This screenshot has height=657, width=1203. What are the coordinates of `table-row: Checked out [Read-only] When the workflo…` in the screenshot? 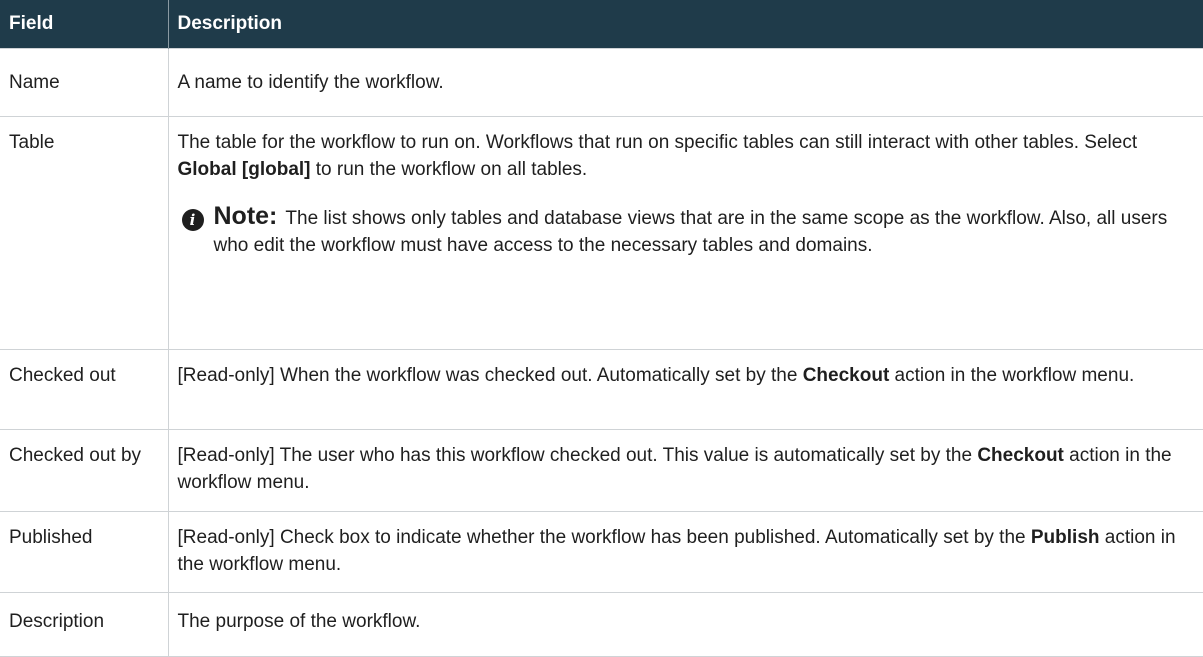 It's located at (601, 389).